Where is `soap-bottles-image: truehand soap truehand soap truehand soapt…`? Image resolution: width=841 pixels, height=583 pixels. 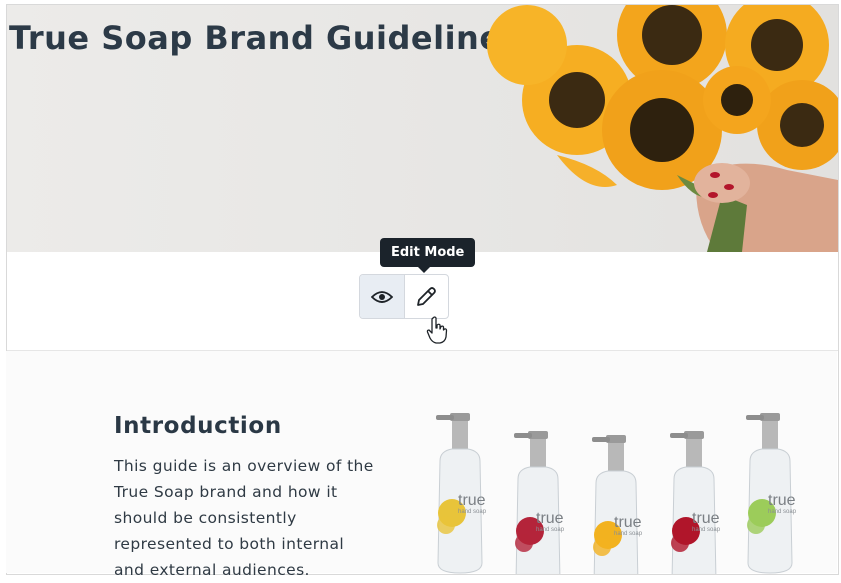
soap-bottles-image: truehand soap truehand soap truehand soapt… is located at coordinates (616, 493).